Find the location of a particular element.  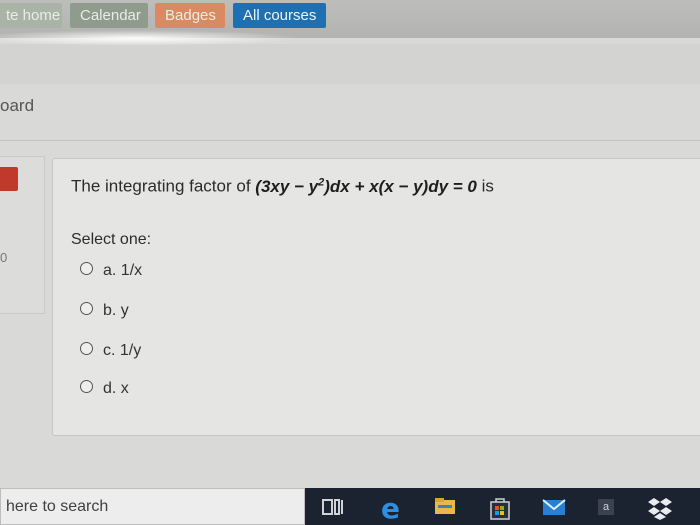

svg-text: e is located at coordinates (390, 508).